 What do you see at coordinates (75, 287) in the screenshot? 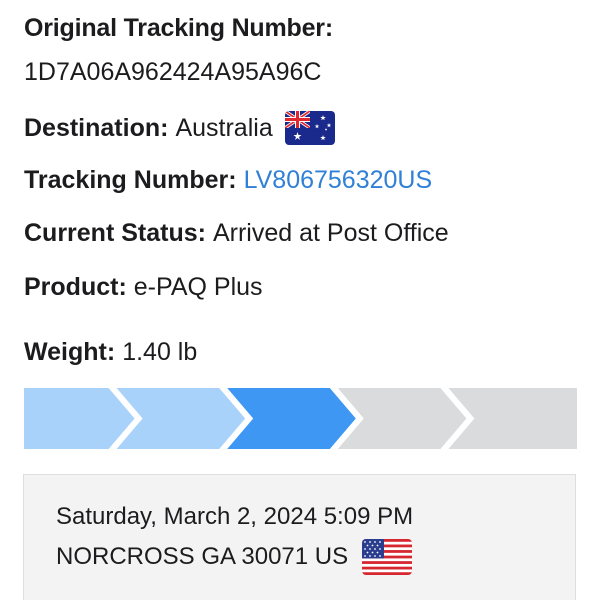
I see `product-label: Product:` at bounding box center [75, 287].